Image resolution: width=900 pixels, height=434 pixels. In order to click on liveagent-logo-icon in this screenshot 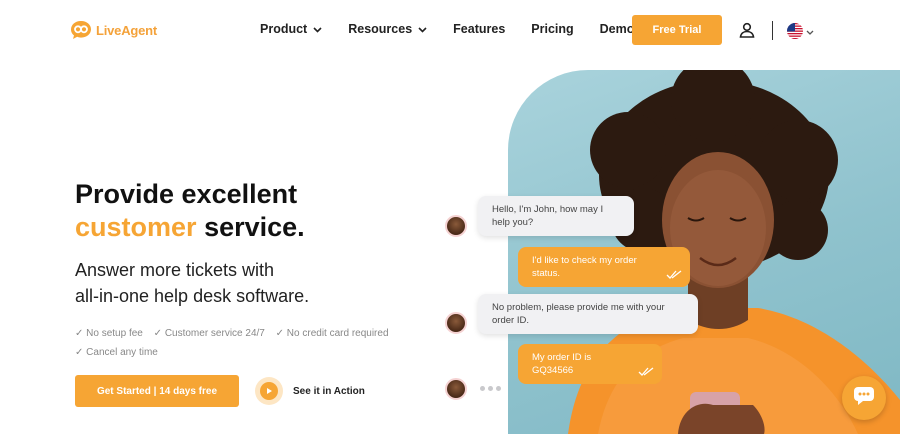, I will do `click(81, 30)`.